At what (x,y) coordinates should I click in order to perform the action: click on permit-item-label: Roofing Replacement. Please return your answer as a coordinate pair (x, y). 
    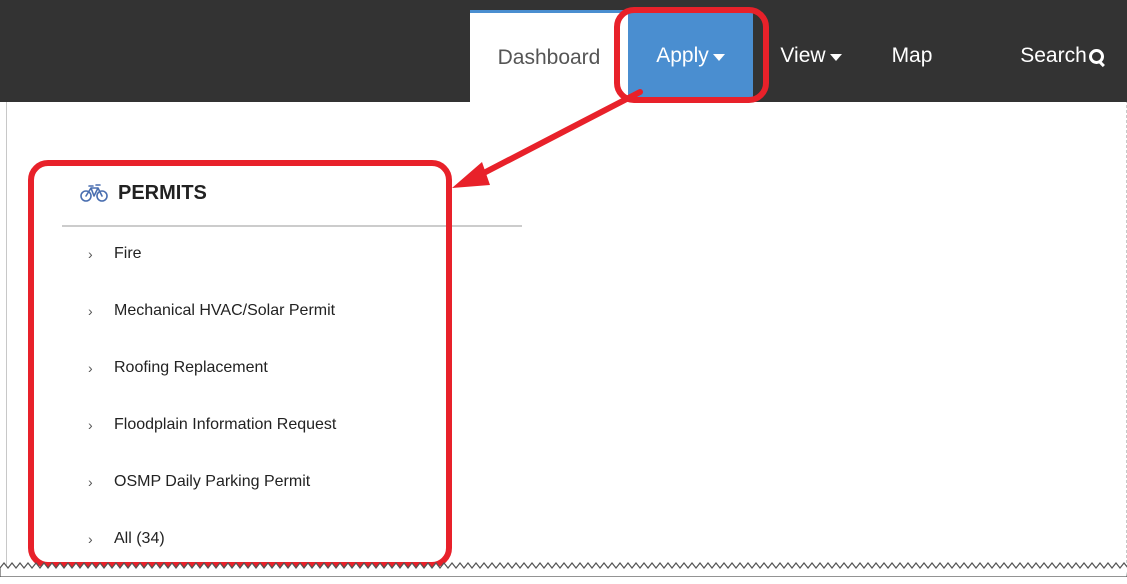
    Looking at the image, I should click on (191, 367).